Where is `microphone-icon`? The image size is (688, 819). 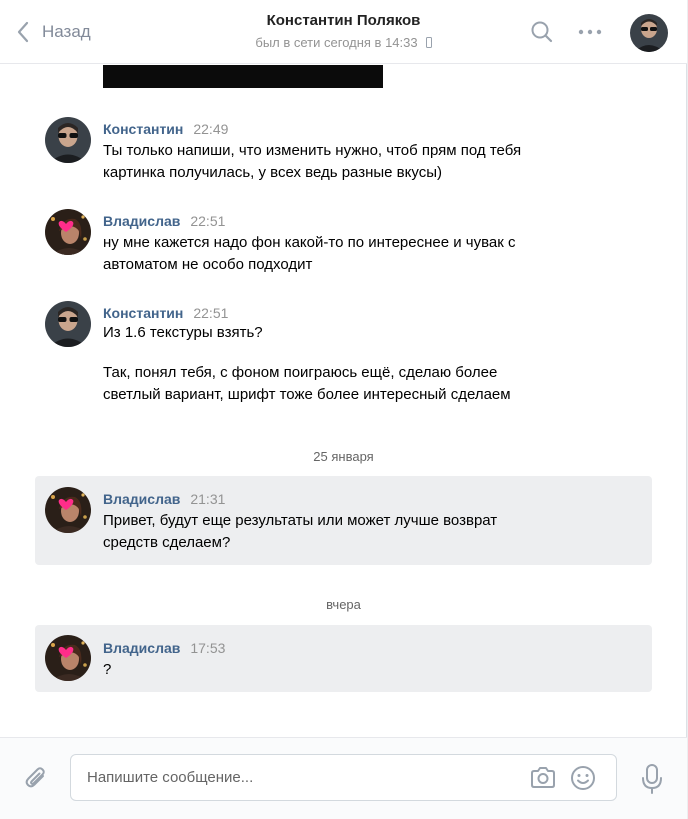
microphone-icon is located at coordinates (652, 779).